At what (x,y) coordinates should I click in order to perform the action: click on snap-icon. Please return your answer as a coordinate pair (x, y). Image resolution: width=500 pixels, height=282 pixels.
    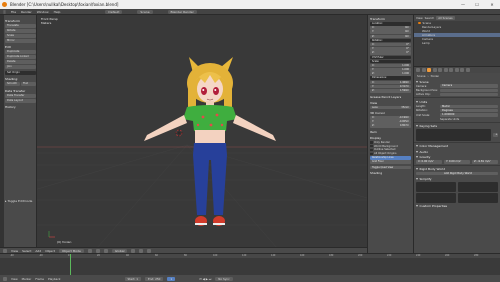
    Looking at the image, I should click on (141, 250).